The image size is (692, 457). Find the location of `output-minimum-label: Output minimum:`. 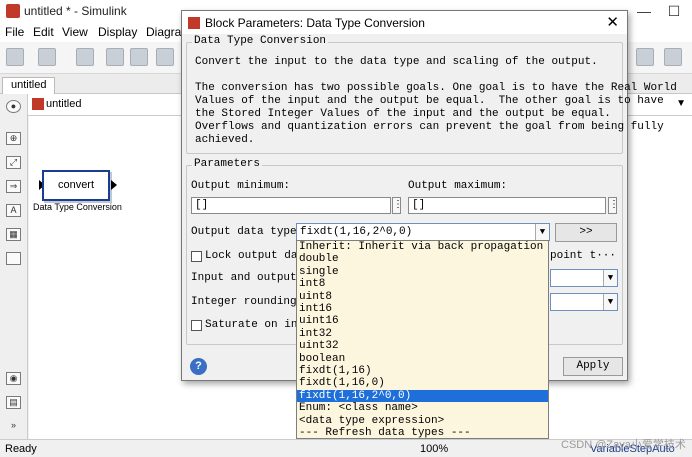

output-minimum-label: Output minimum: is located at coordinates (241, 186).